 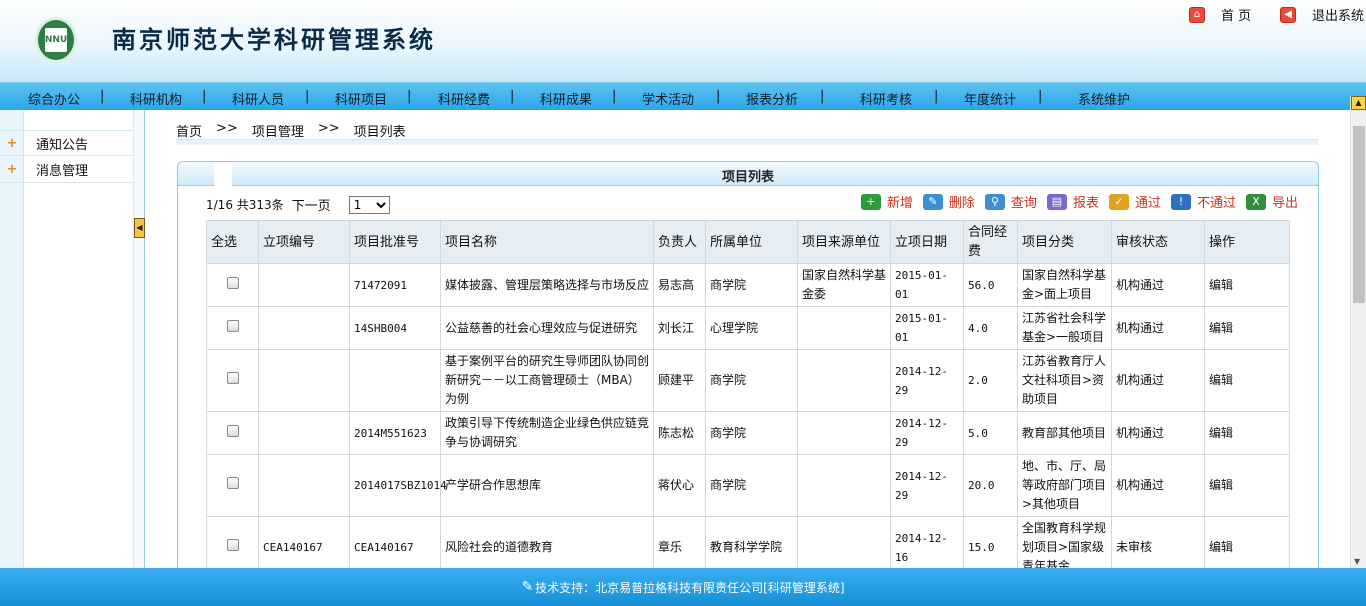 What do you see at coordinates (990, 328) in the screenshot?
I see `cell-funding: 4.0` at bounding box center [990, 328].